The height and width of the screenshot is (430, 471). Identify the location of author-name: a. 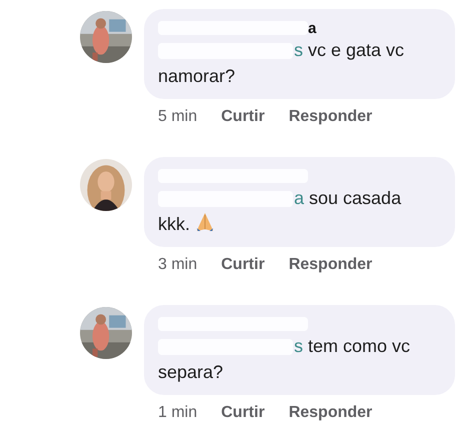
(312, 28).